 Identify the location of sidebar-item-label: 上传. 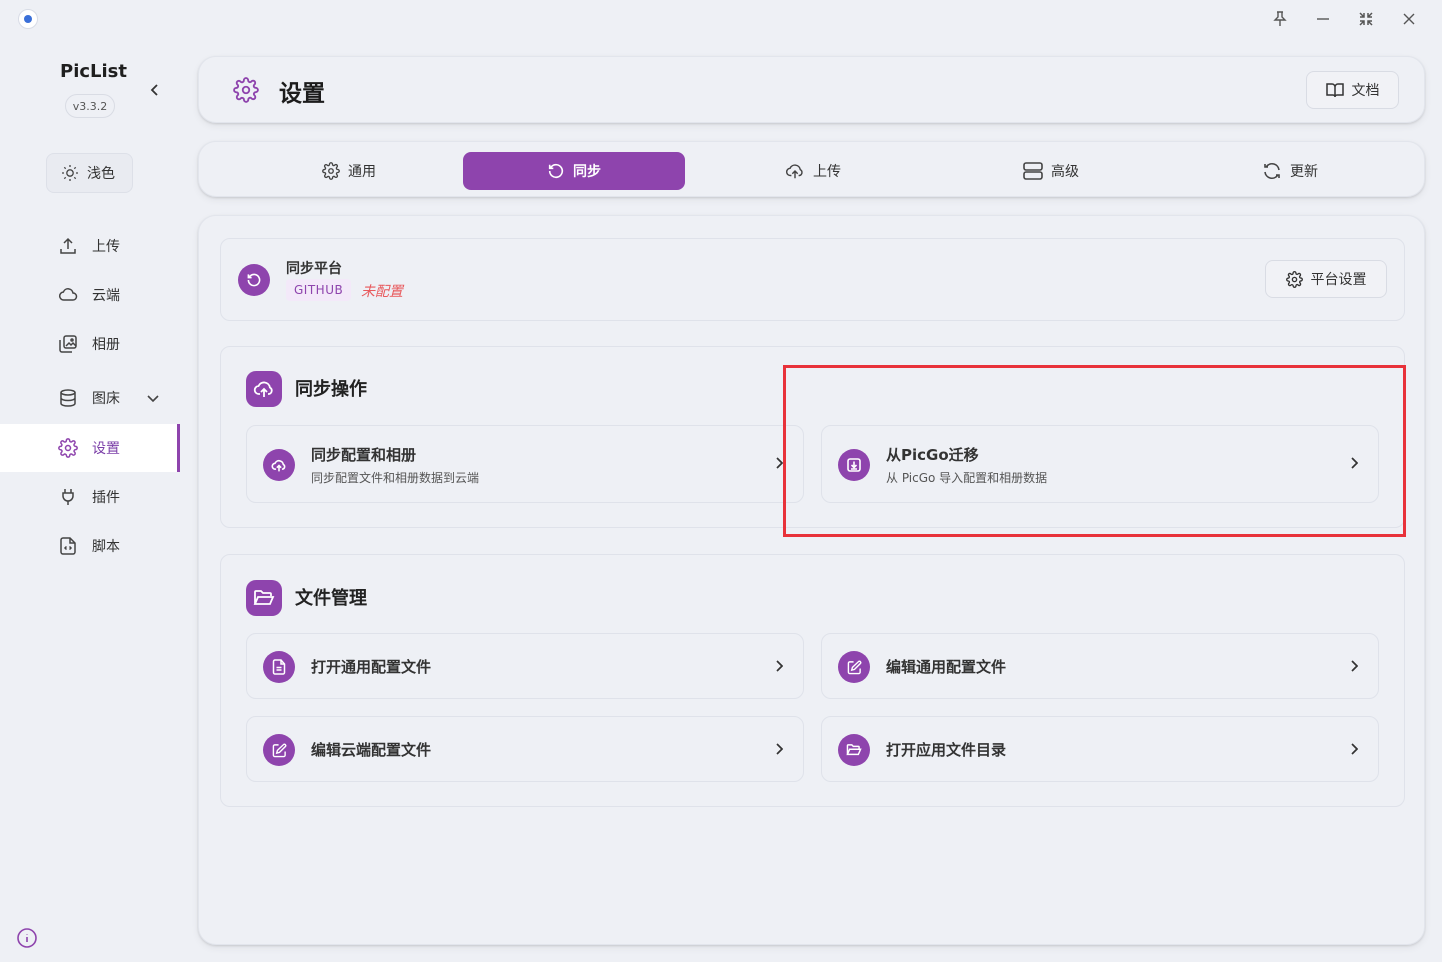
(106, 247).